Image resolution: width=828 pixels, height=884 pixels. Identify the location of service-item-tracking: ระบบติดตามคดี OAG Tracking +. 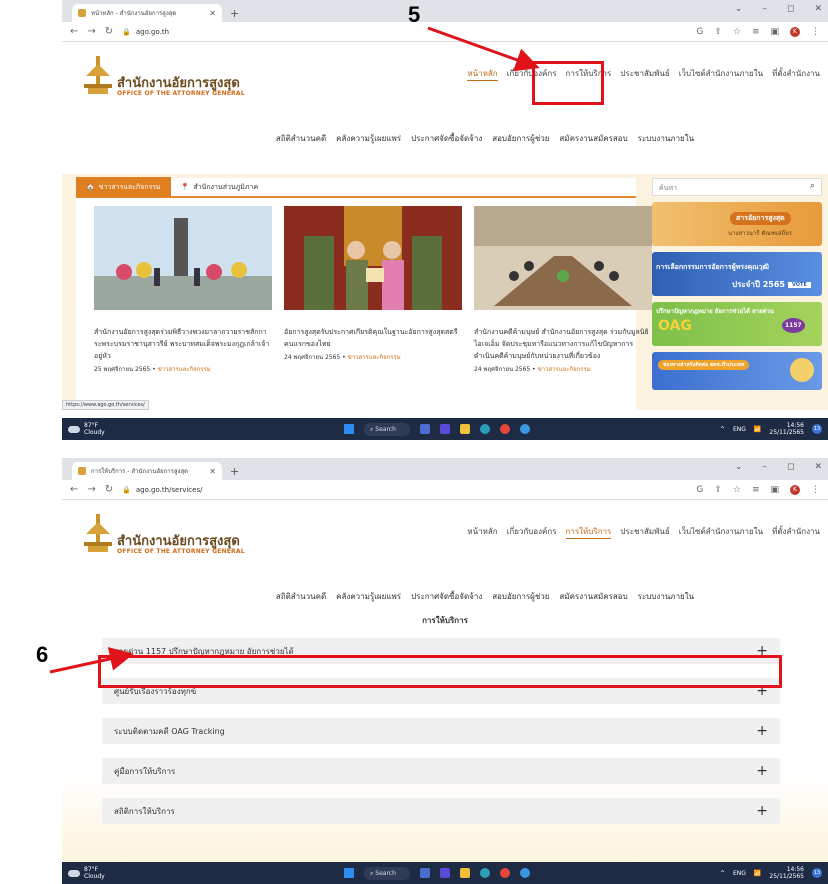
(441, 731).